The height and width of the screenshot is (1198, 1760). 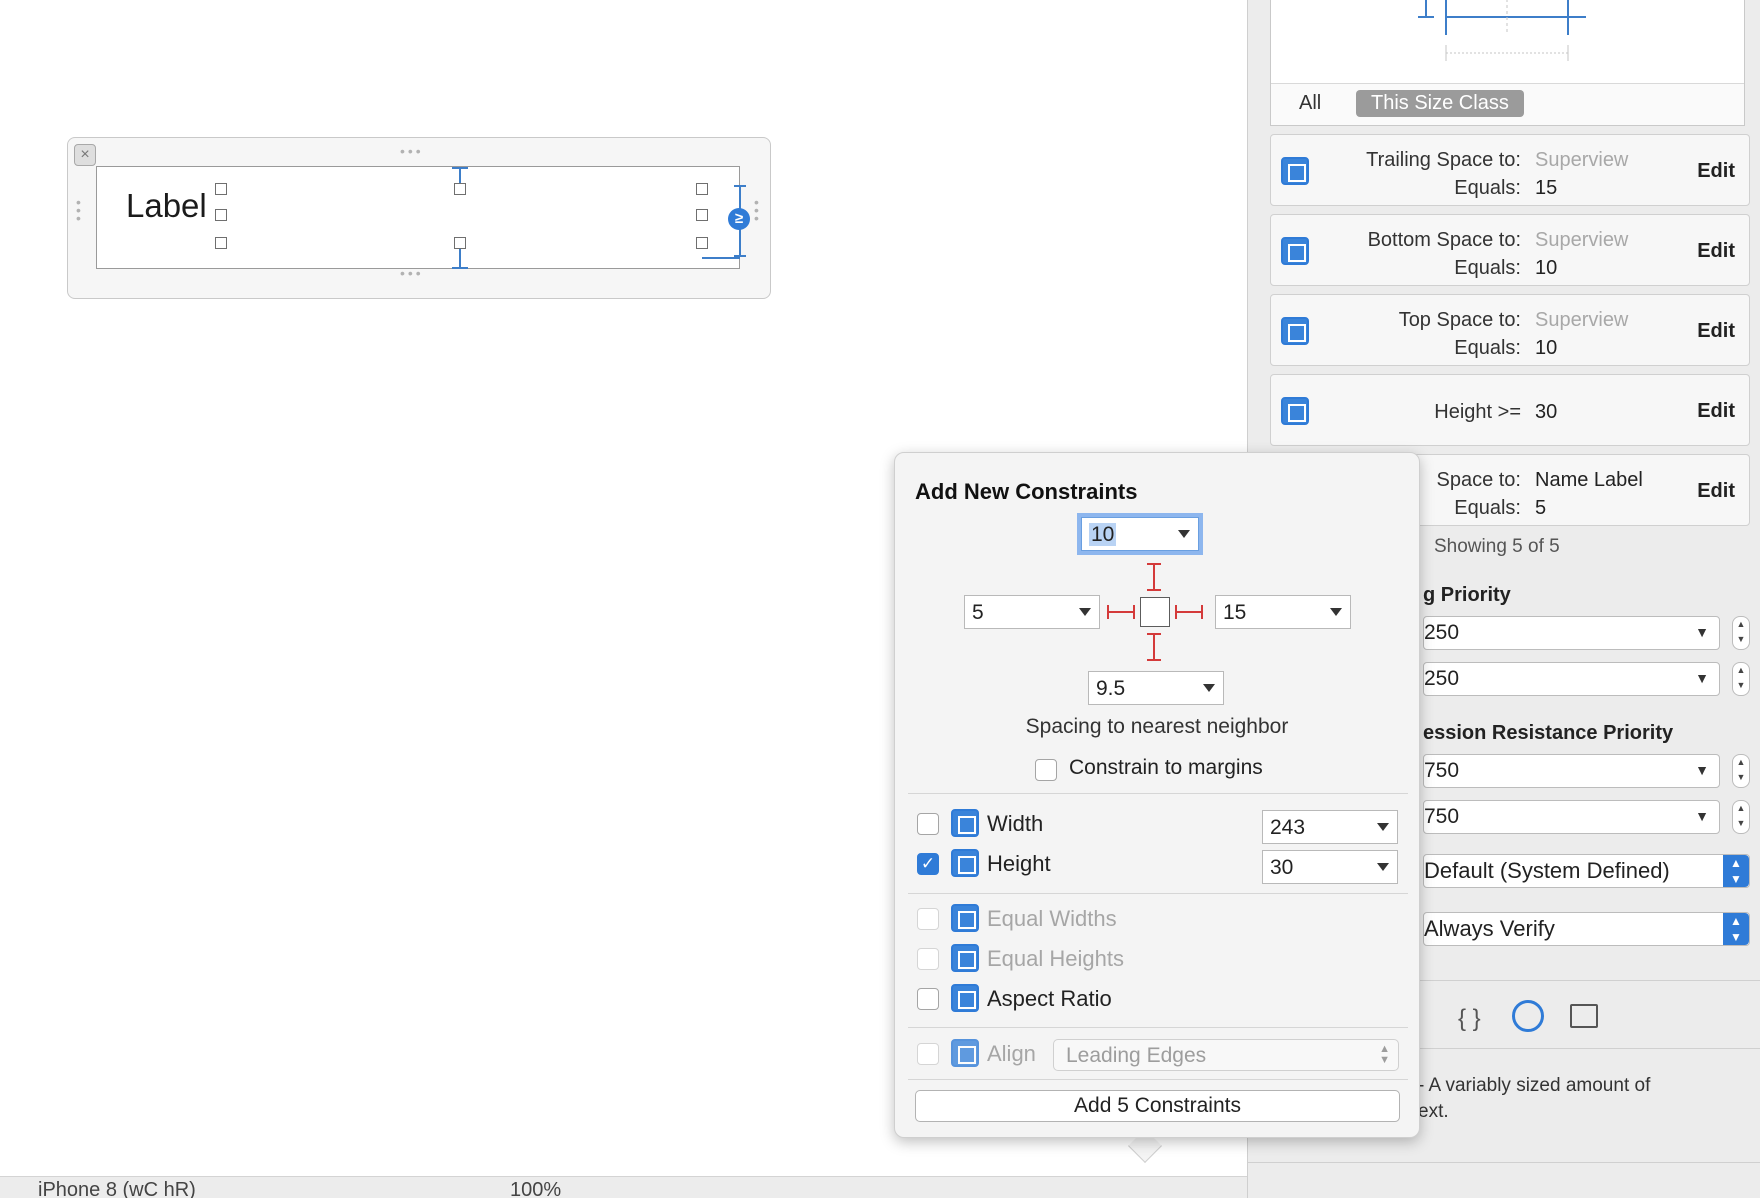 What do you see at coordinates (928, 959) in the screenshot?
I see `equal-heights-checkbox` at bounding box center [928, 959].